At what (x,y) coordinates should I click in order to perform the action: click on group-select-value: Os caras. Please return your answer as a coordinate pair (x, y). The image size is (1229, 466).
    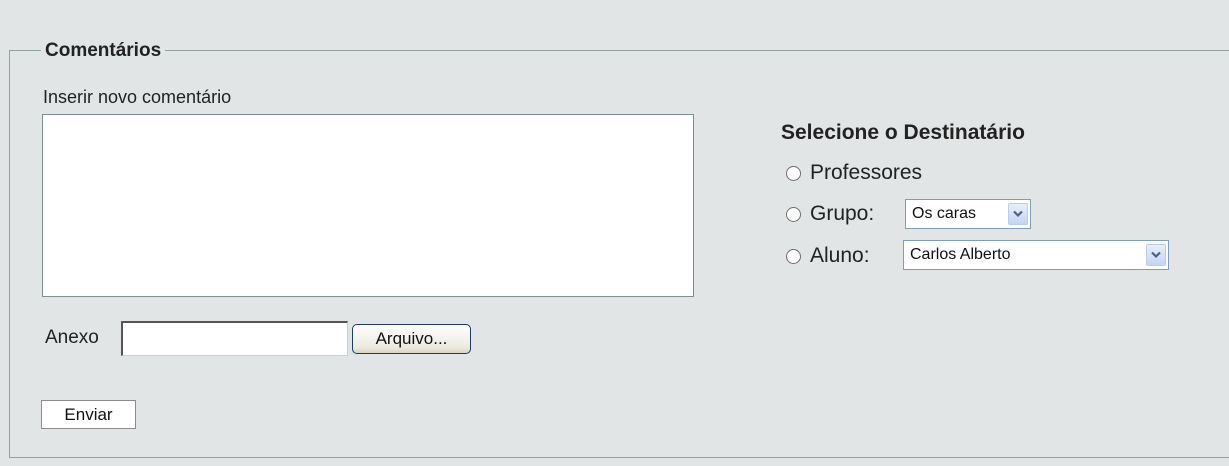
    Looking at the image, I should click on (944, 213).